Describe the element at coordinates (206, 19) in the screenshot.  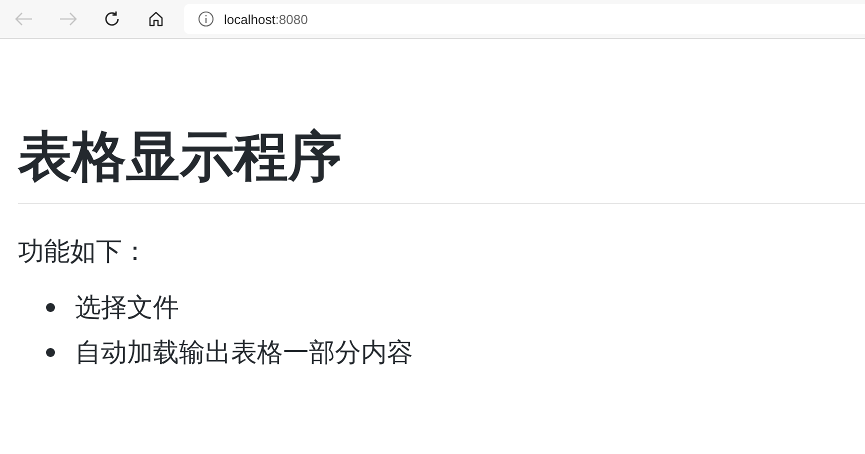
I see `info-icon` at that location.